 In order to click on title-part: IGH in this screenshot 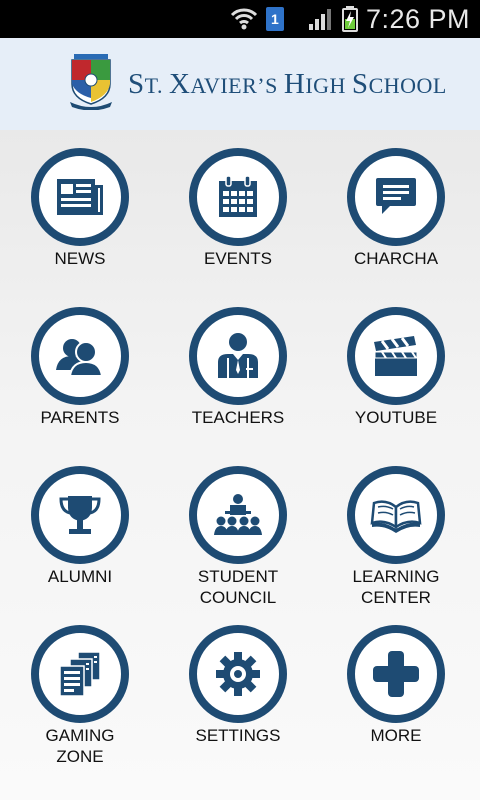, I will do `click(328, 85)`.